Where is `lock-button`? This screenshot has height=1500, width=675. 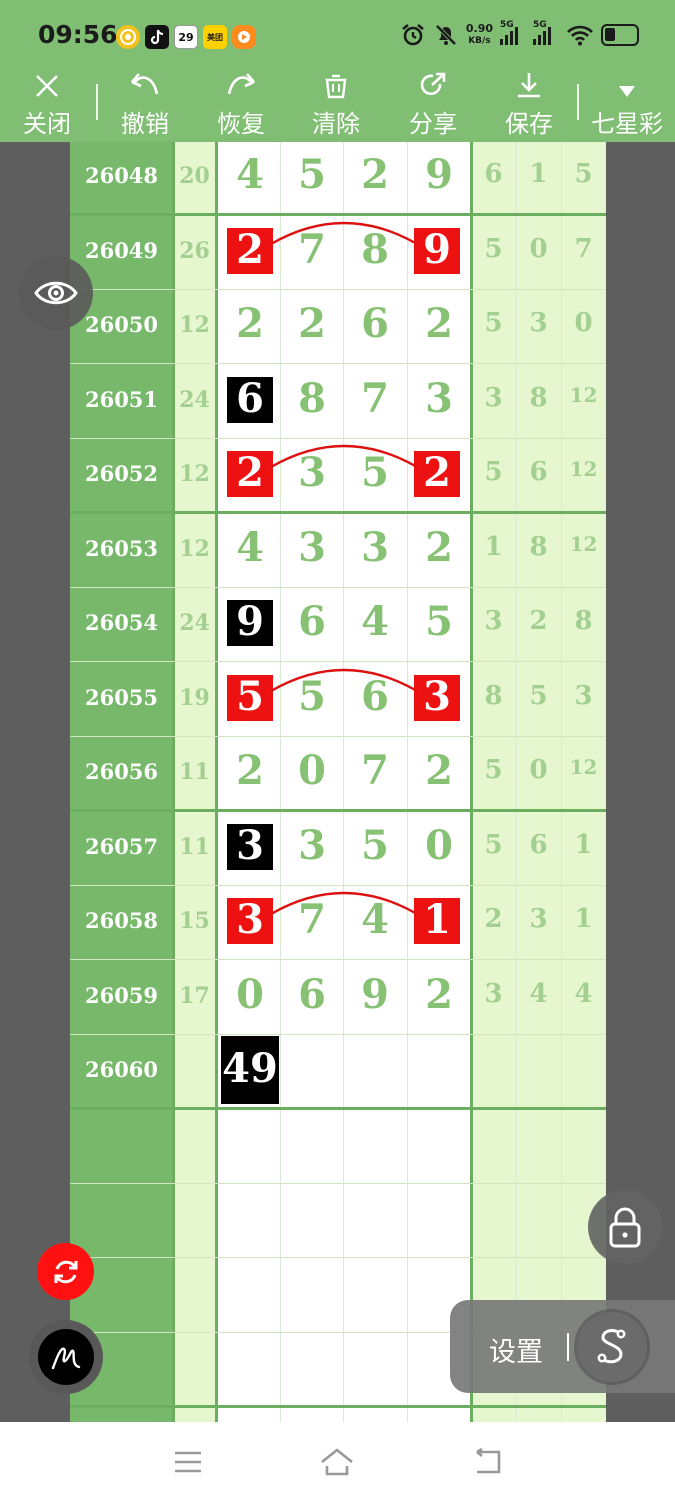 lock-button is located at coordinates (625, 1227).